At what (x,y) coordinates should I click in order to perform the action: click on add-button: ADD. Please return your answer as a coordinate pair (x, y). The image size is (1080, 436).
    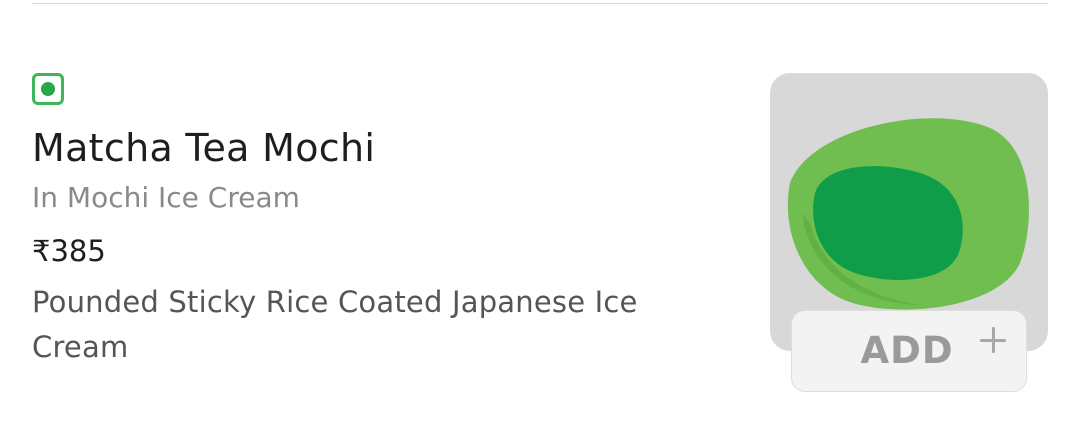
    Looking at the image, I should click on (909, 351).